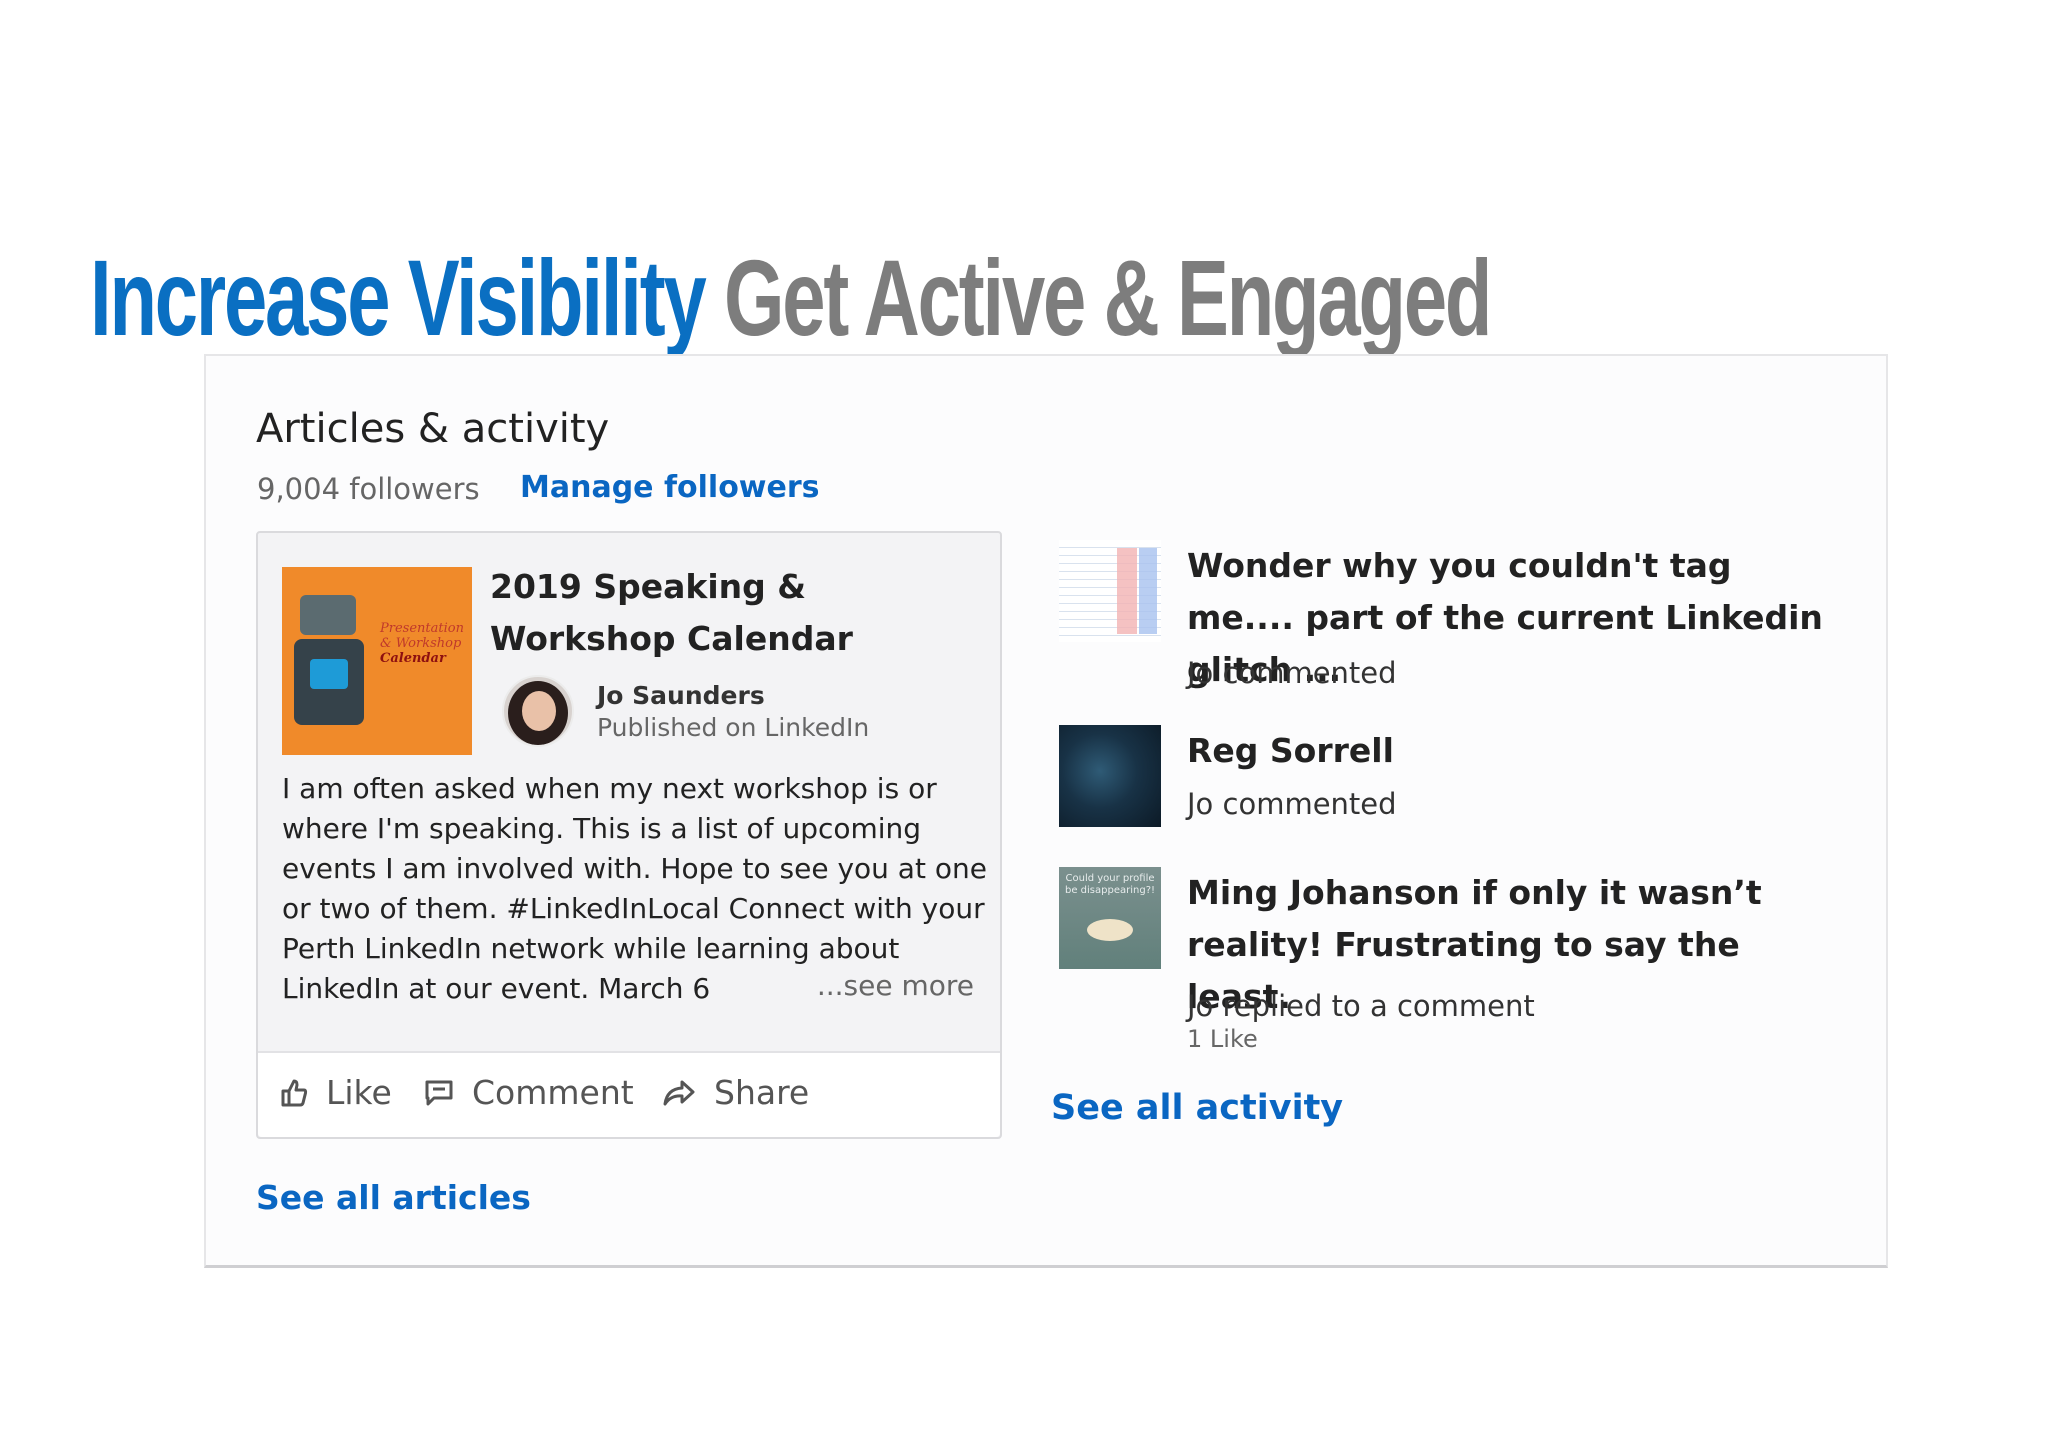 This screenshot has width=2048, height=1448. I want to click on slide-title: Increase Visibility Get Active & Engaged, so click(791, 297).